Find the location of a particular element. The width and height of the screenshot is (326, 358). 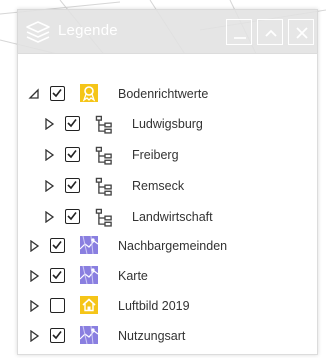

checkbox-landwirtschaft is located at coordinates (72, 216).